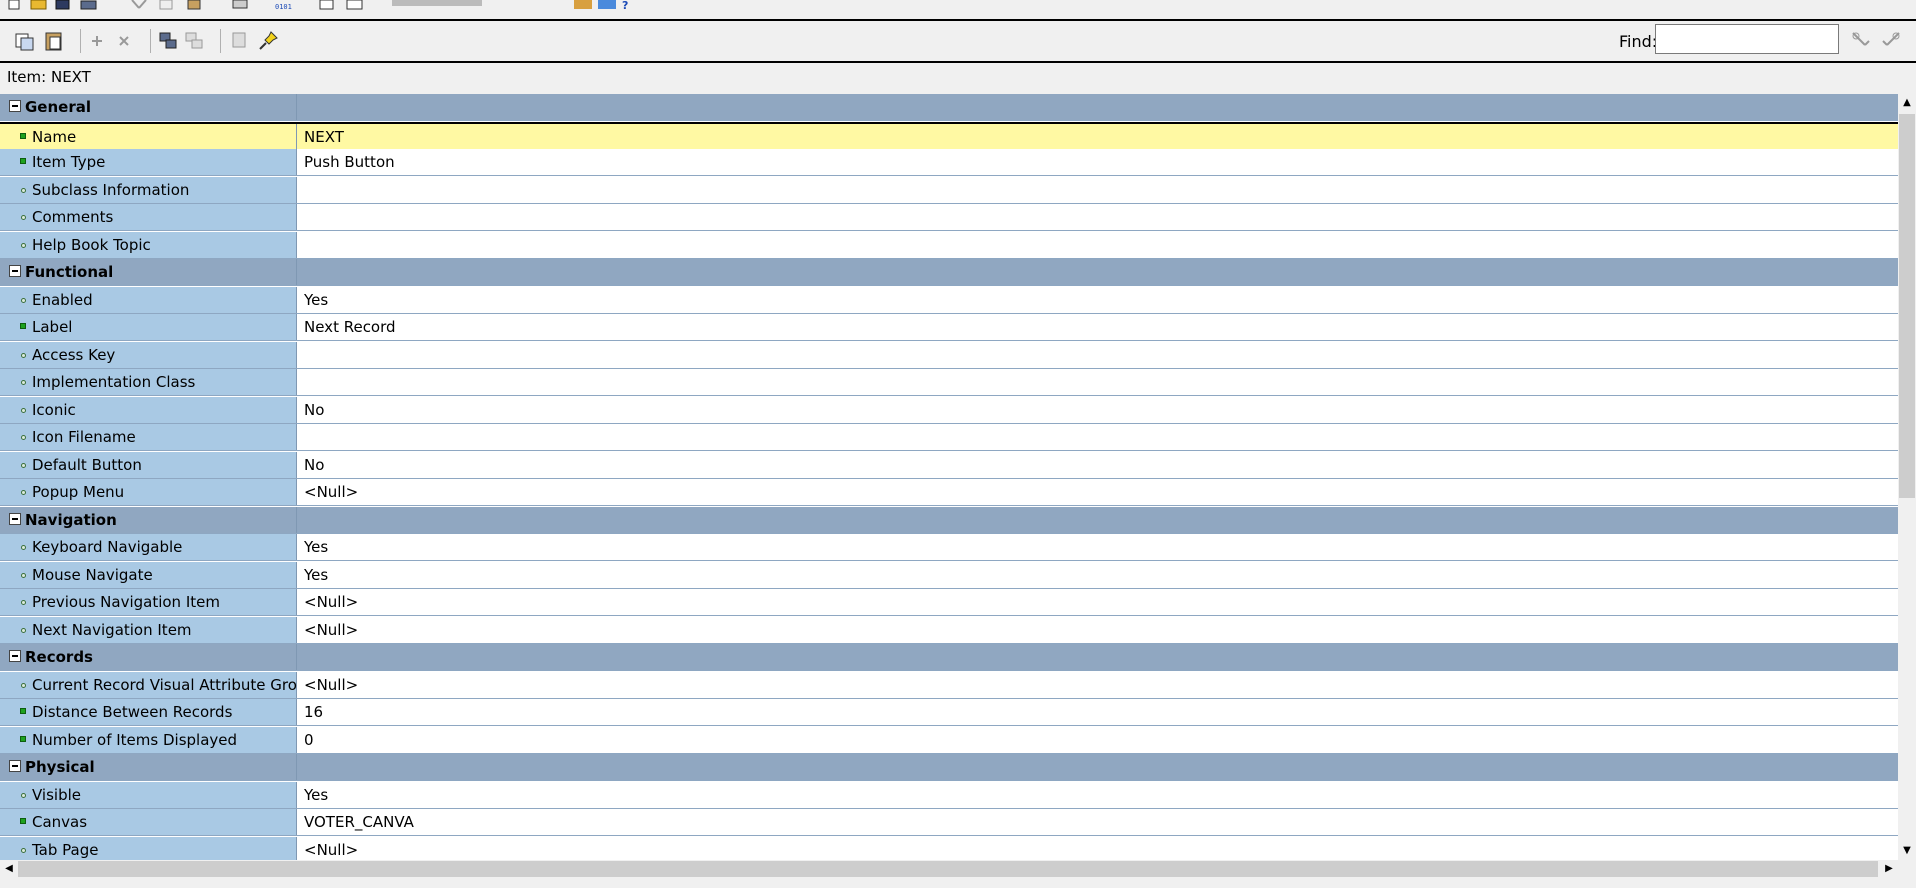  What do you see at coordinates (602, 5) in the screenshot?
I see `help-icon: ?` at bounding box center [602, 5].